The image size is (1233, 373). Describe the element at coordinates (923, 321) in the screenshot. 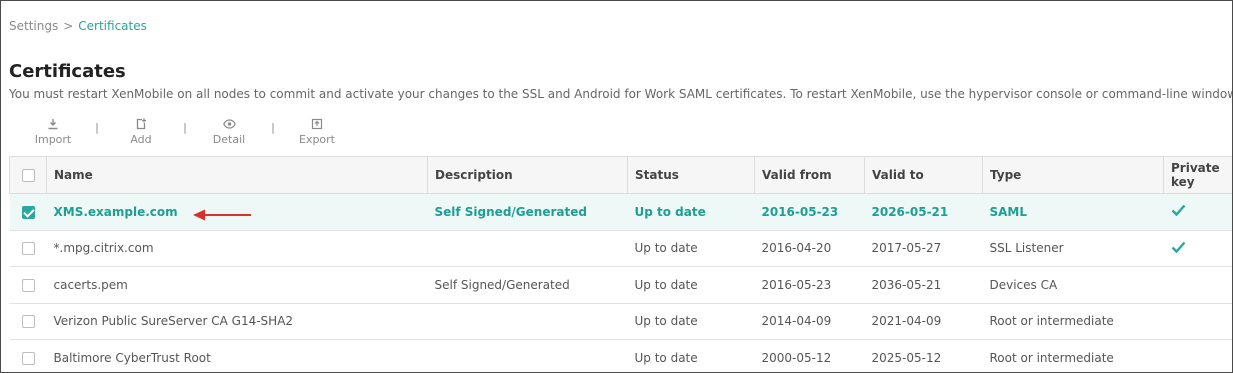

I see `cell-valid-to: 2021-04-09` at that location.